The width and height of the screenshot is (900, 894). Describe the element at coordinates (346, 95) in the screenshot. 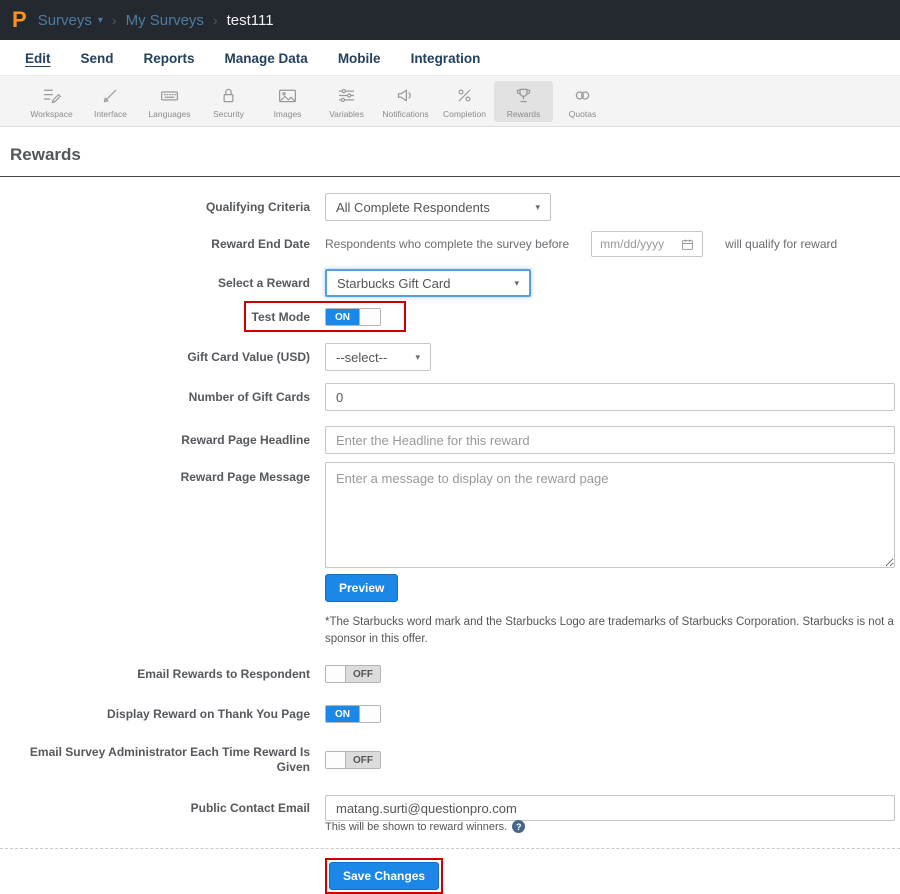

I see `variables-icon` at that location.